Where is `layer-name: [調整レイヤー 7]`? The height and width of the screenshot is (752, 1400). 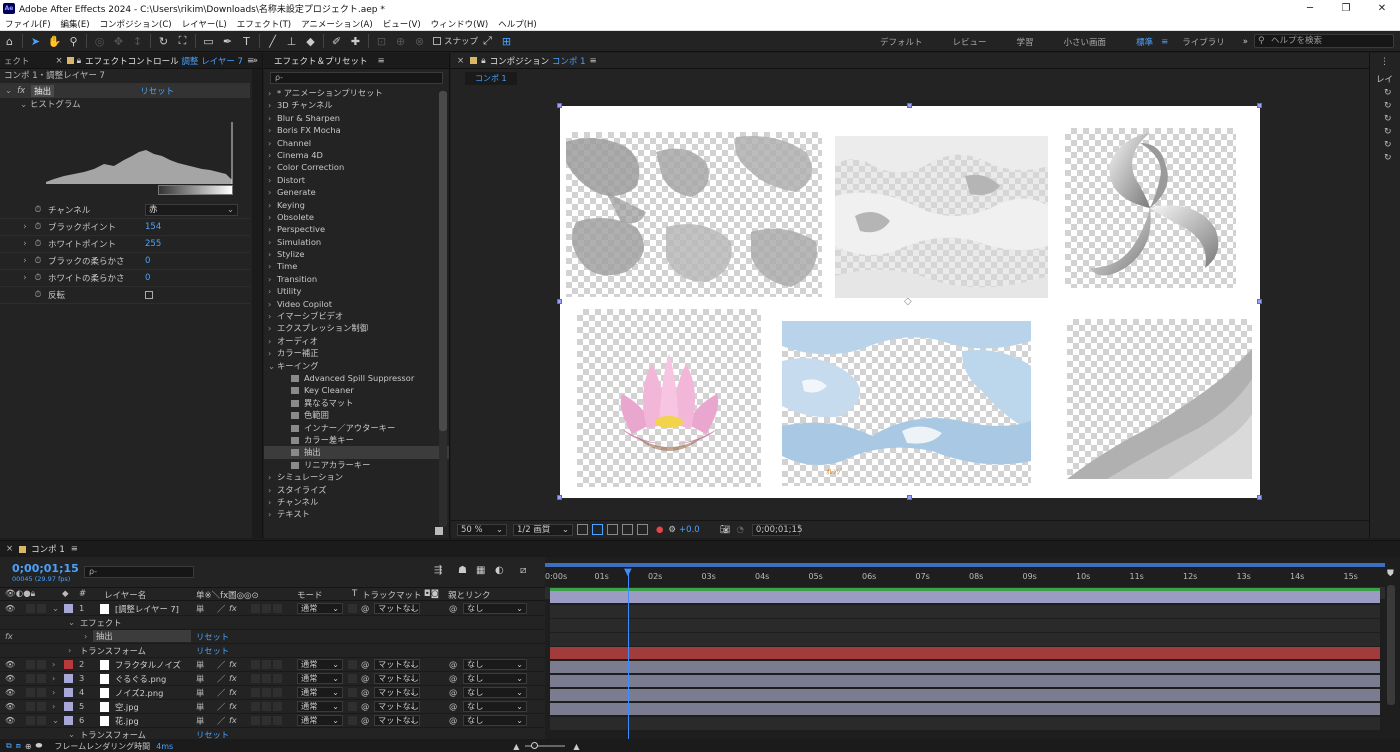
layer-name: [調整レイヤー 7] is located at coordinates (147, 609).